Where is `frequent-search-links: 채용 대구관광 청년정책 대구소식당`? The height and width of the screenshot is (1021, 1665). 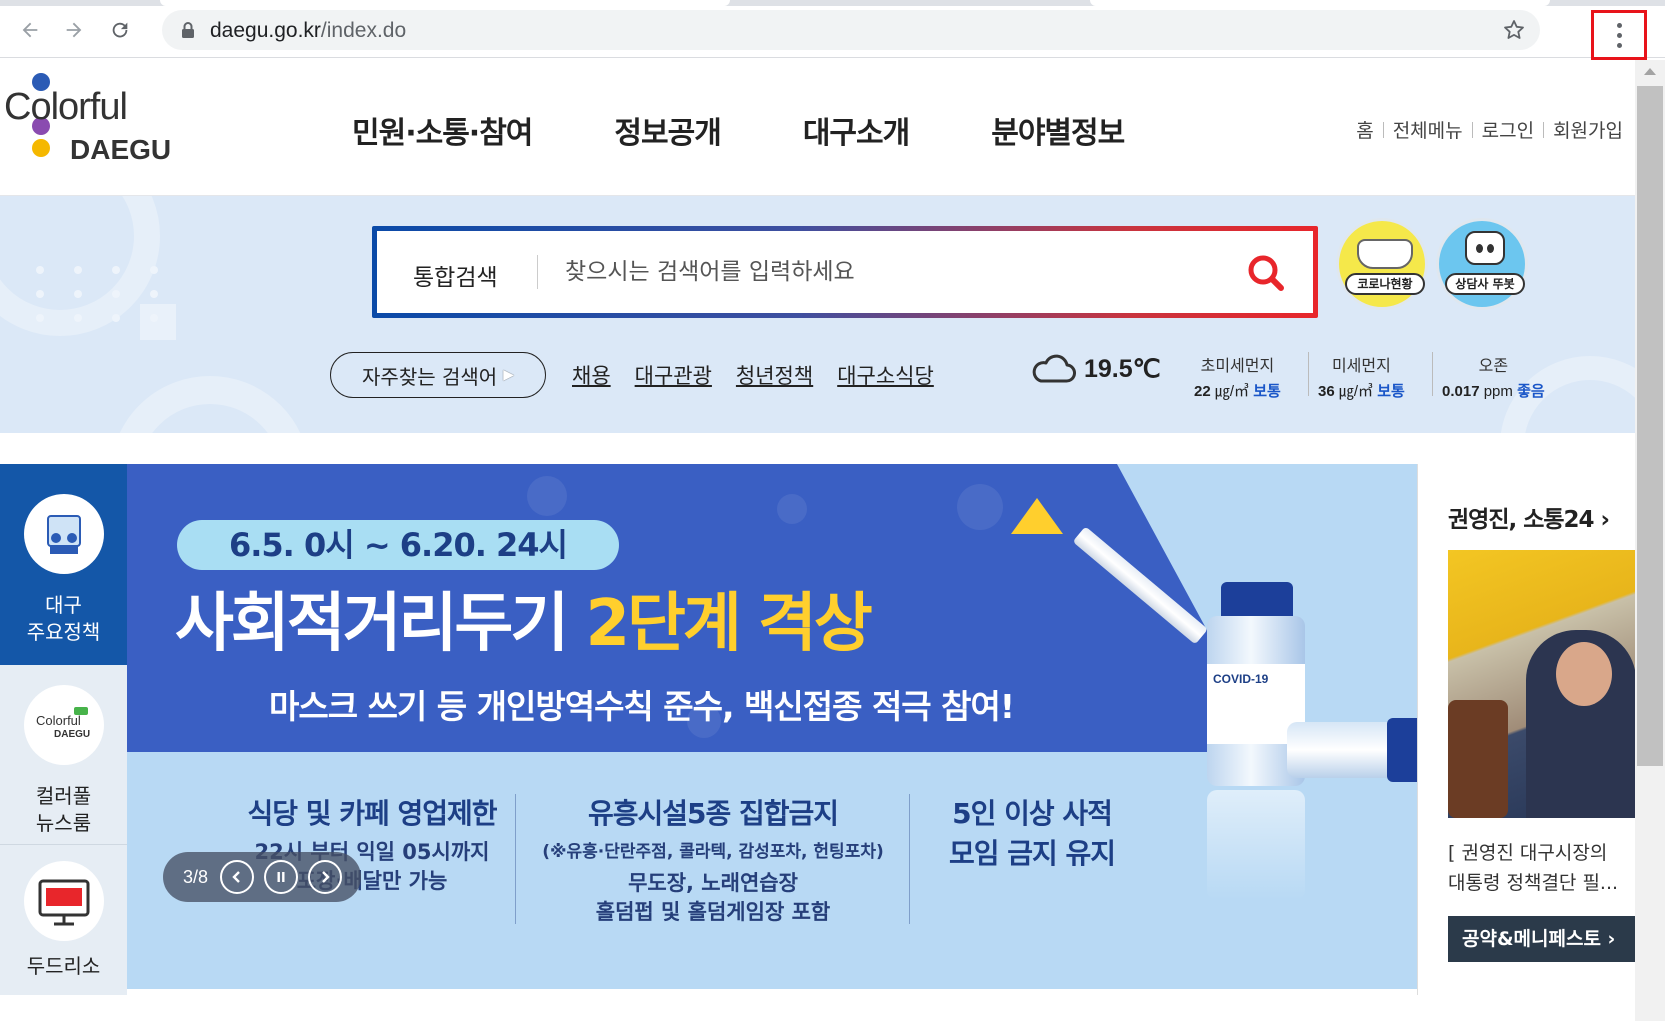
frequent-search-links: 채용 대구관광 청년정책 대구소식당 is located at coordinates (753, 375).